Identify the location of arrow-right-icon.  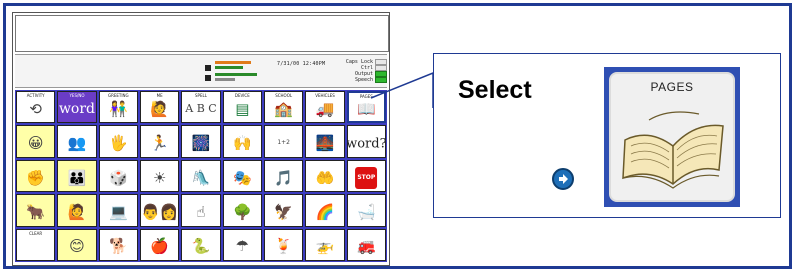
(563, 179).